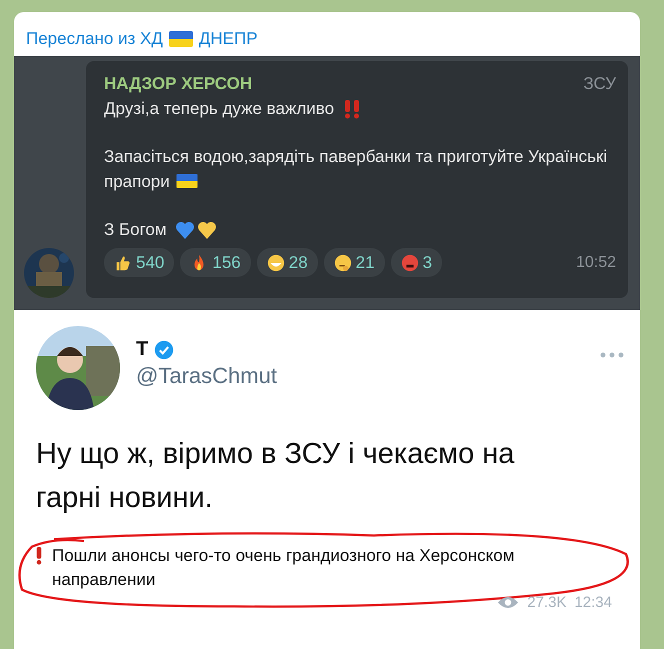 The width and height of the screenshot is (664, 649). Describe the element at coordinates (596, 263) in the screenshot. I see `message-time: 10:52` at that location.